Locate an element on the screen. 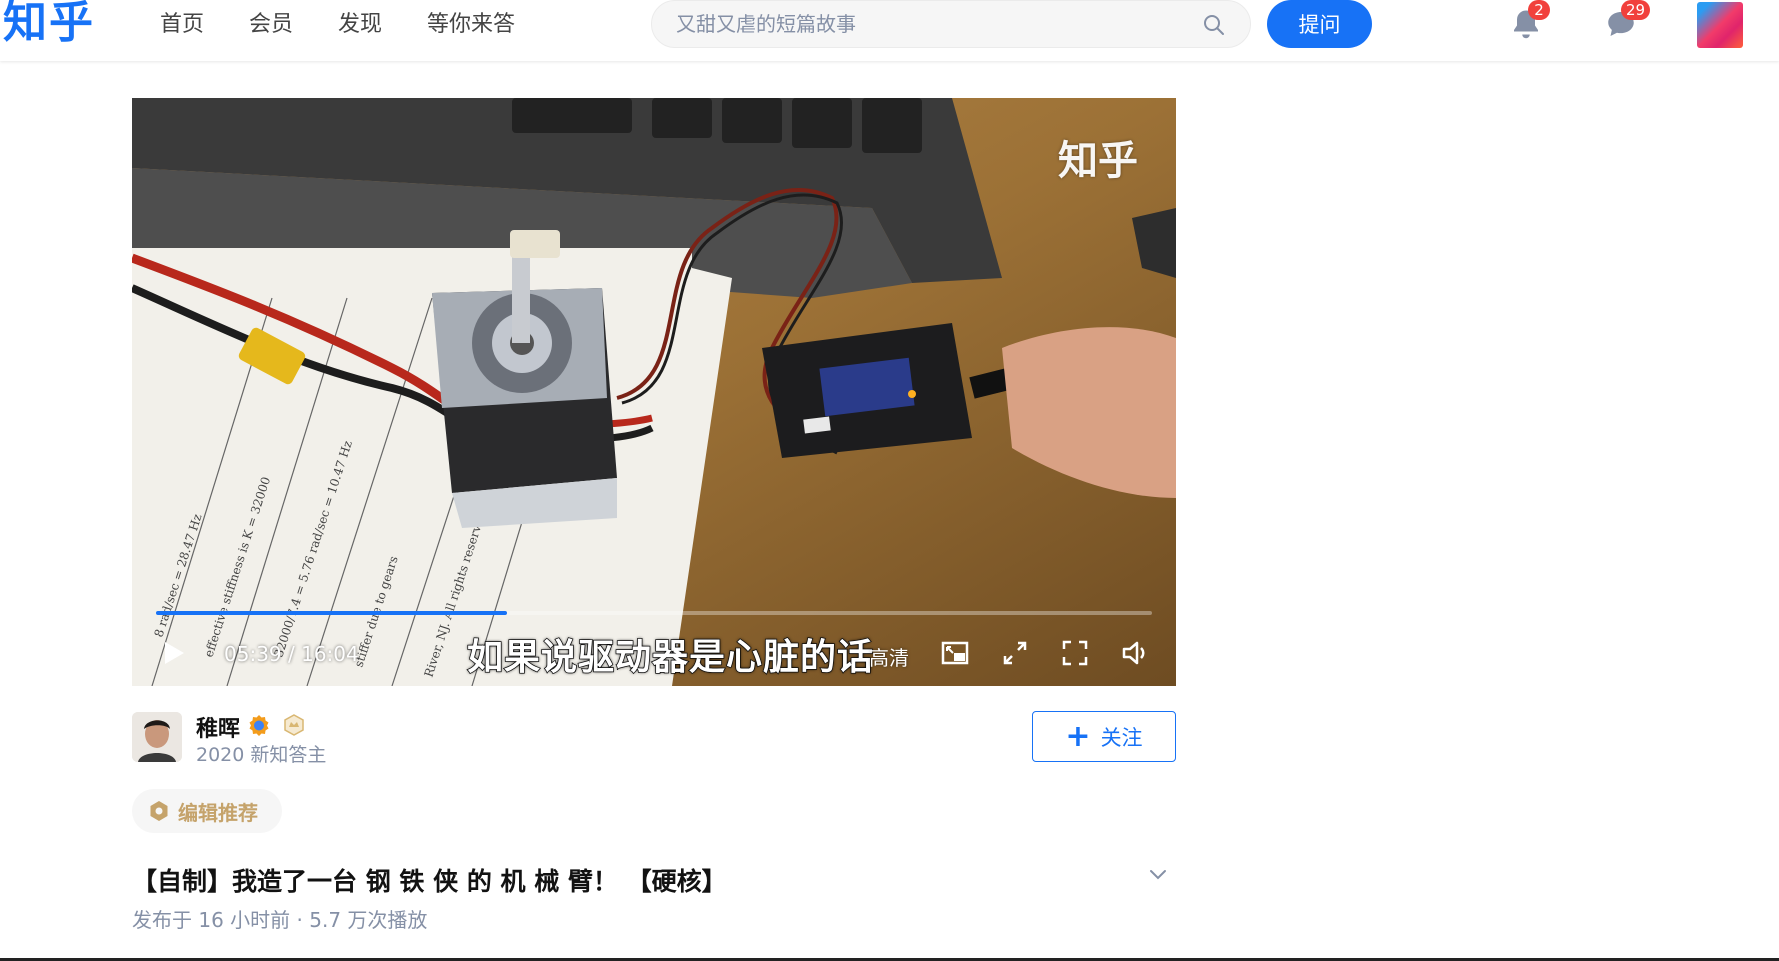  fullscreen-icon is located at coordinates (1075, 653).